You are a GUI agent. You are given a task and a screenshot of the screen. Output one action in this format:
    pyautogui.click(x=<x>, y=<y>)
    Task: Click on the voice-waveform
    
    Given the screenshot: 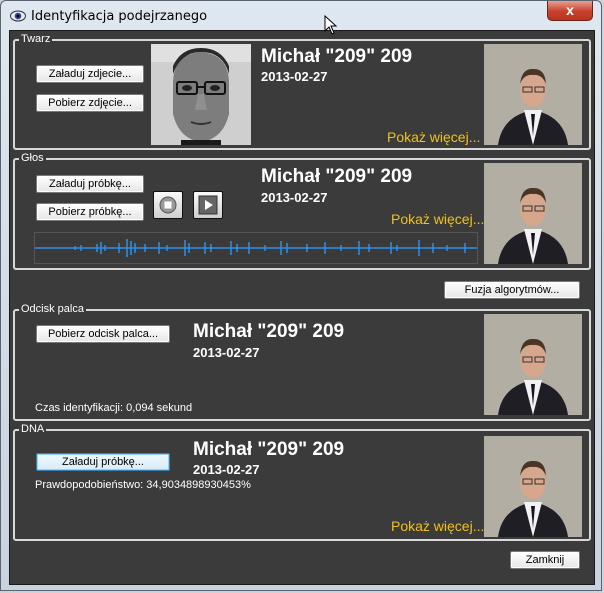 What is the action you would take?
    pyautogui.click(x=256, y=248)
    